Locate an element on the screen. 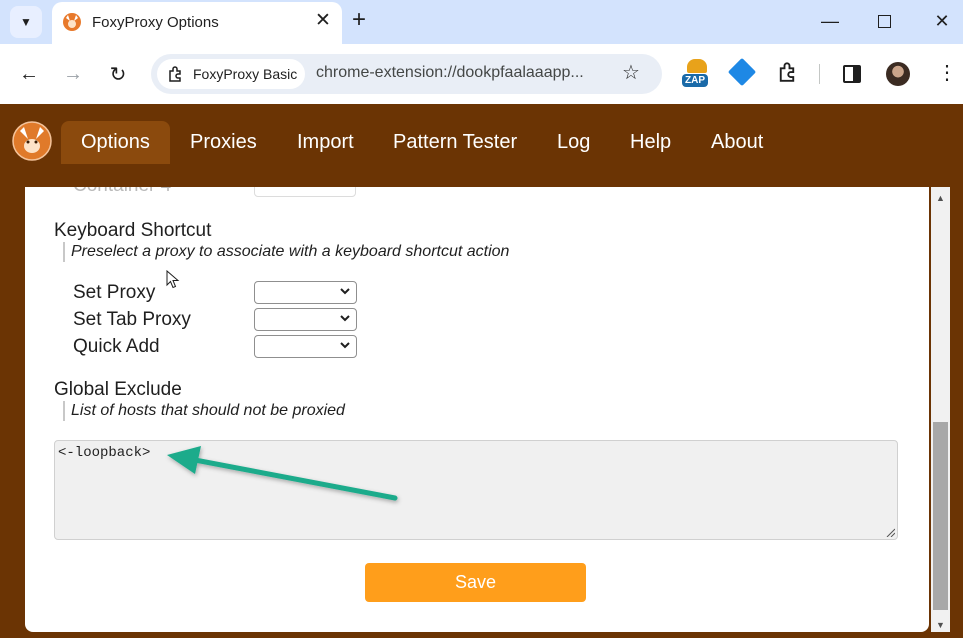 The width and height of the screenshot is (963, 638). nav-import: Import is located at coordinates (325, 142).